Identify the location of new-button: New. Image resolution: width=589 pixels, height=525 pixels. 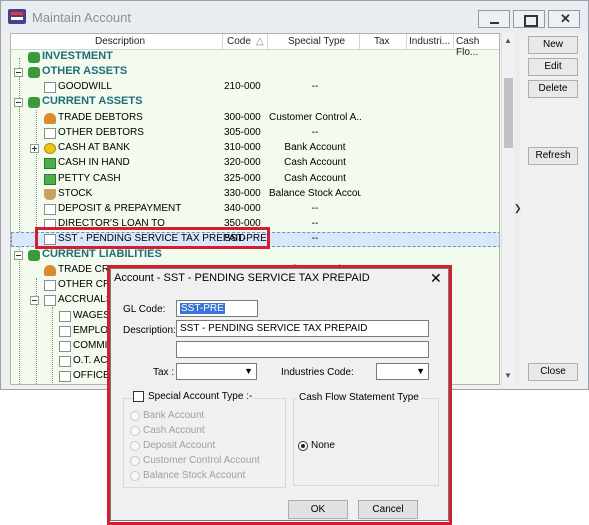
(553, 45).